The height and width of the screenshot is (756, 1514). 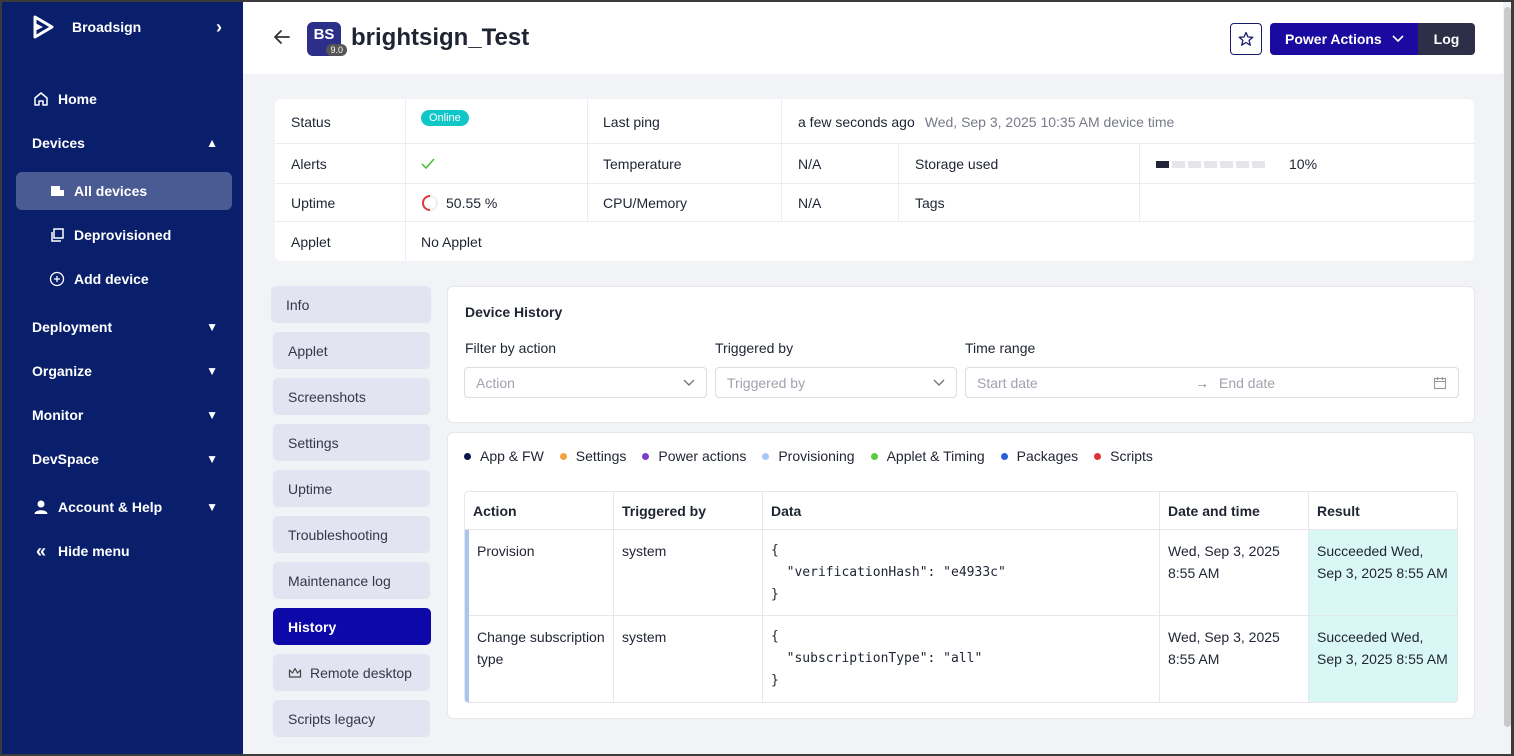 What do you see at coordinates (1039, 456) in the screenshot?
I see `legend-item: Packages` at bounding box center [1039, 456].